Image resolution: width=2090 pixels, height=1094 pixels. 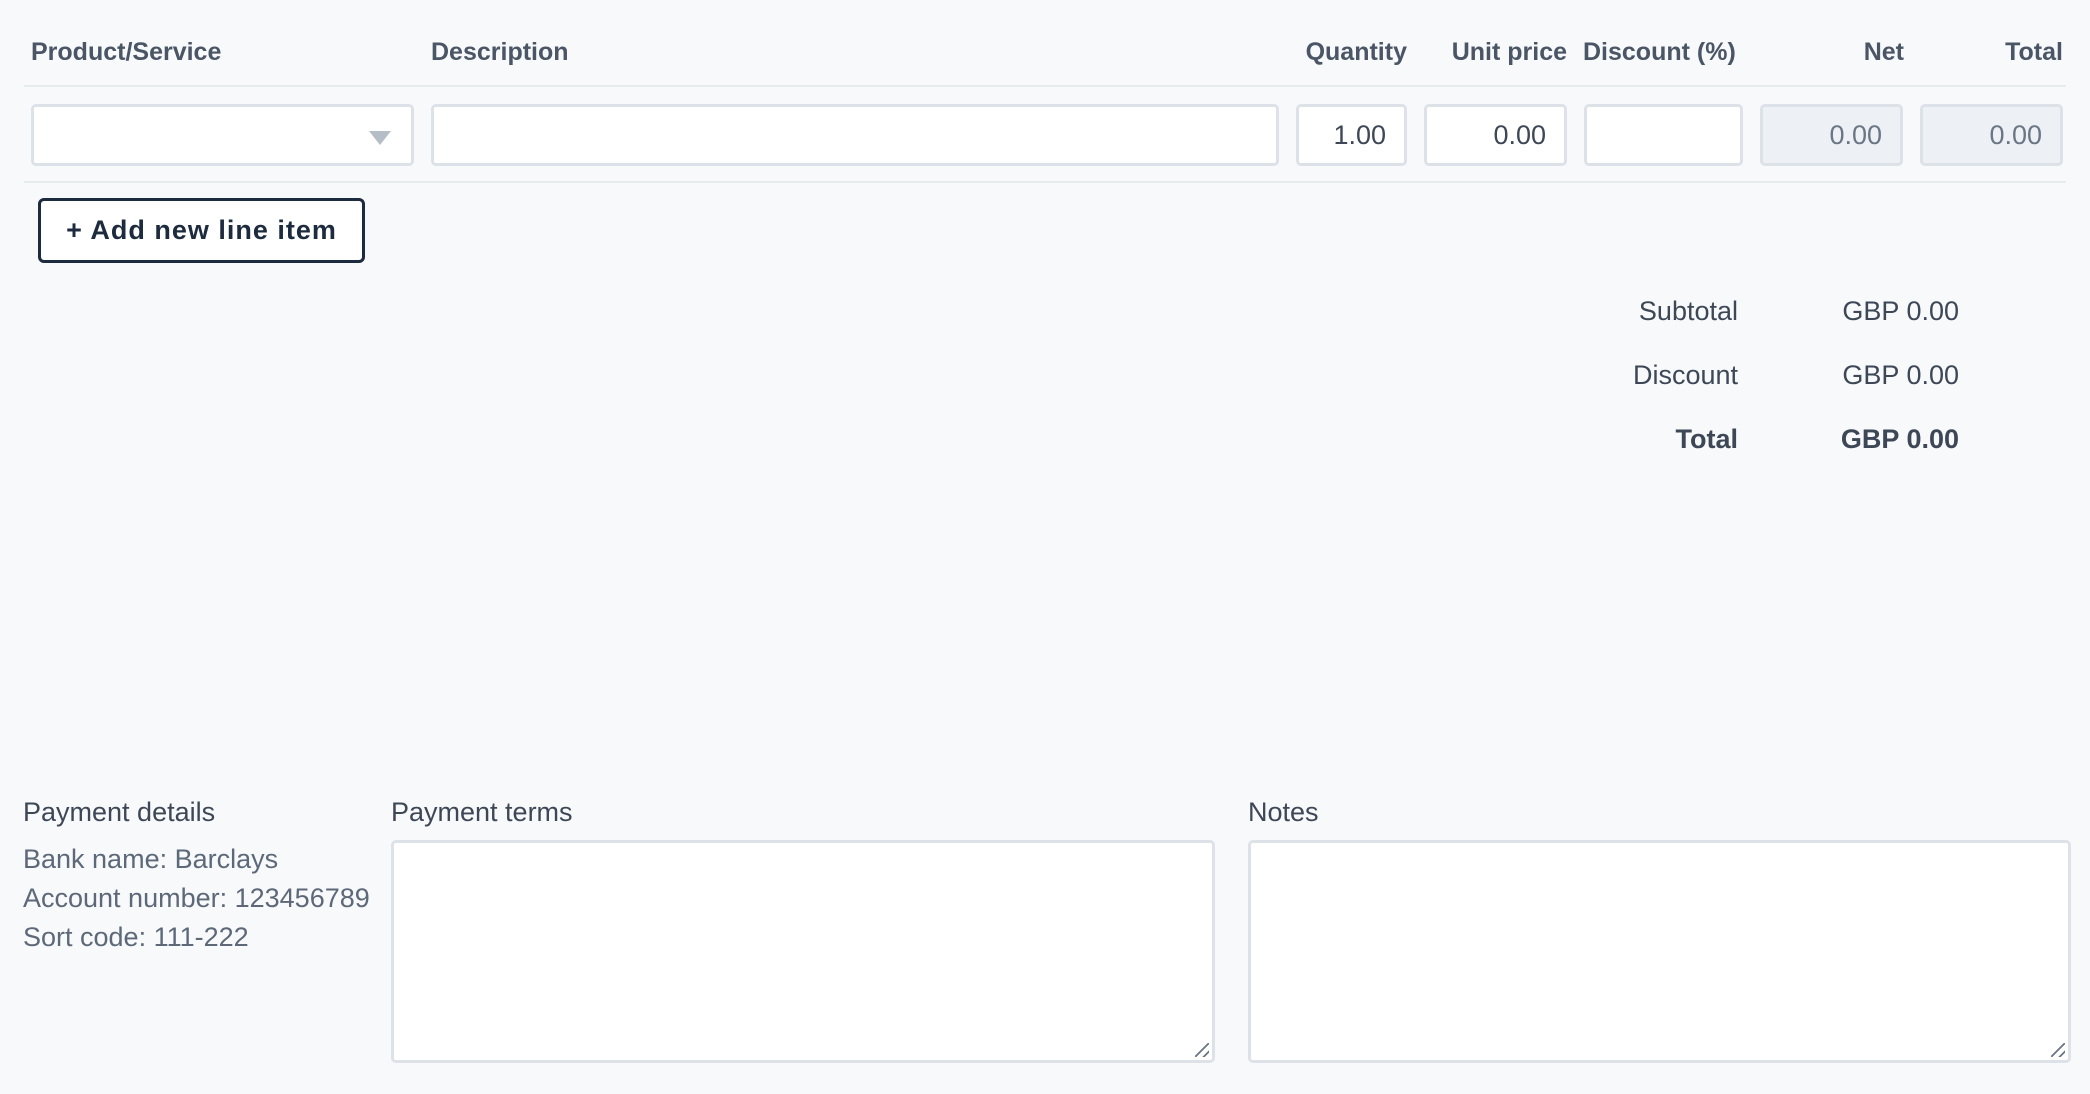 What do you see at coordinates (1900, 375) in the screenshot?
I see `discount-total-value: GBP 0.00` at bounding box center [1900, 375].